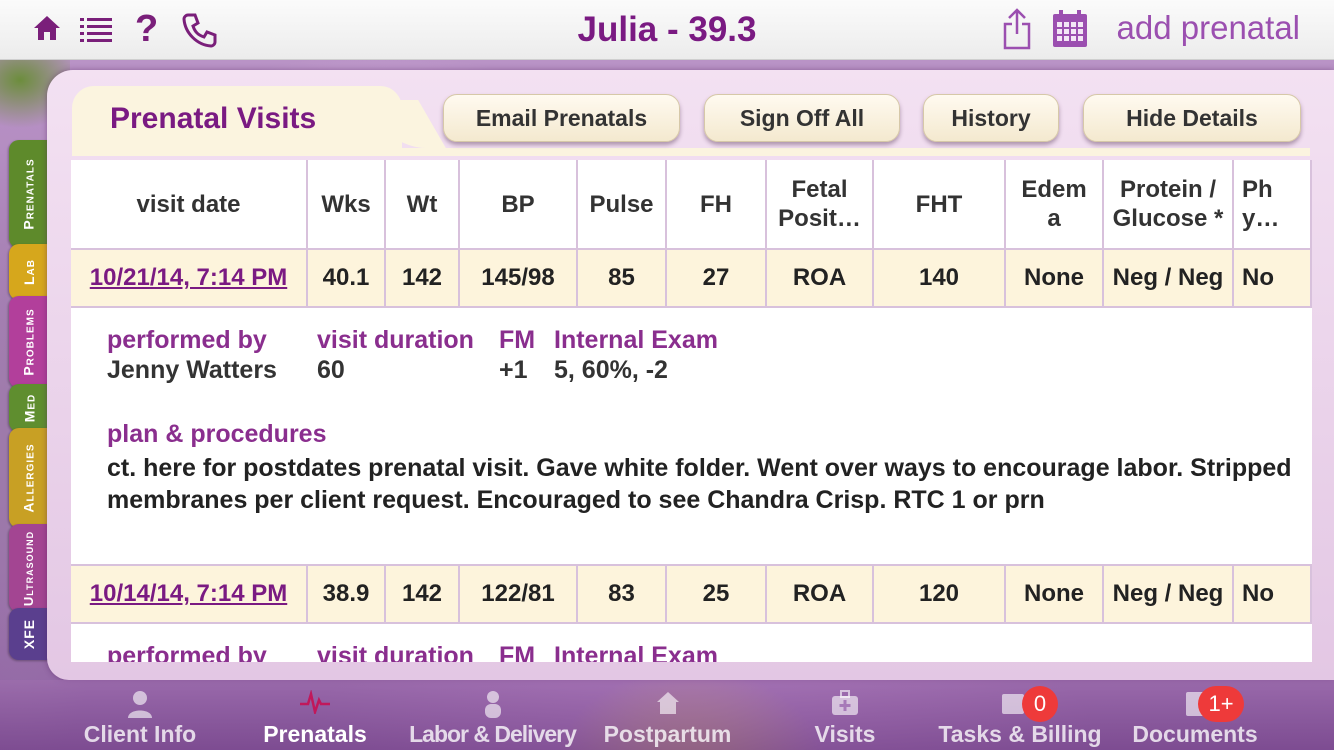  I want to click on side-tab-ultrasound: Ultrasound, so click(29, 568).